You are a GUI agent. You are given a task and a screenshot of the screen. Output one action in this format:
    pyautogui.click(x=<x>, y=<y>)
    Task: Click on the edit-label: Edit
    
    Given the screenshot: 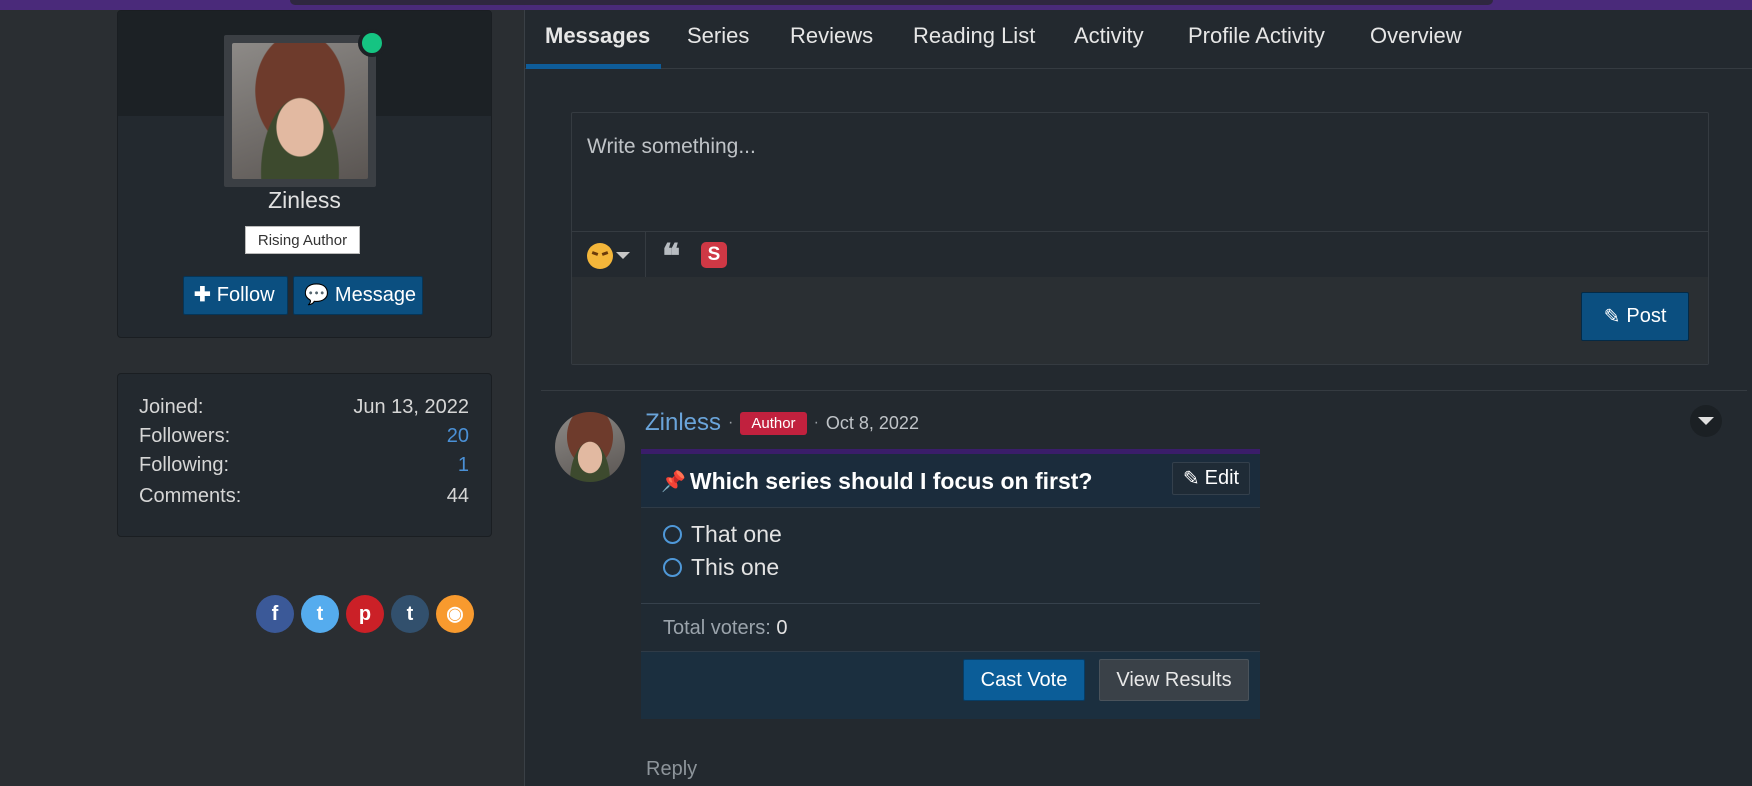 What is the action you would take?
    pyautogui.click(x=1222, y=478)
    